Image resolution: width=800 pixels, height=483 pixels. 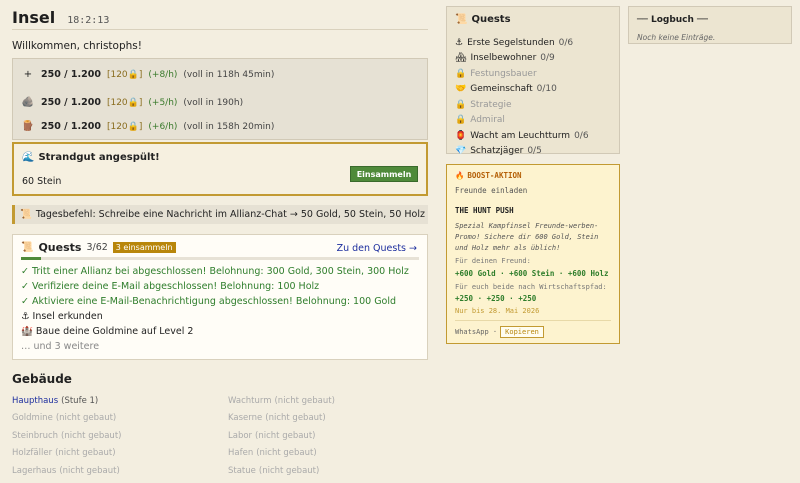 What do you see at coordinates (503, 73) in the screenshot?
I see `side-quest-name: Festungsbauer` at bounding box center [503, 73].